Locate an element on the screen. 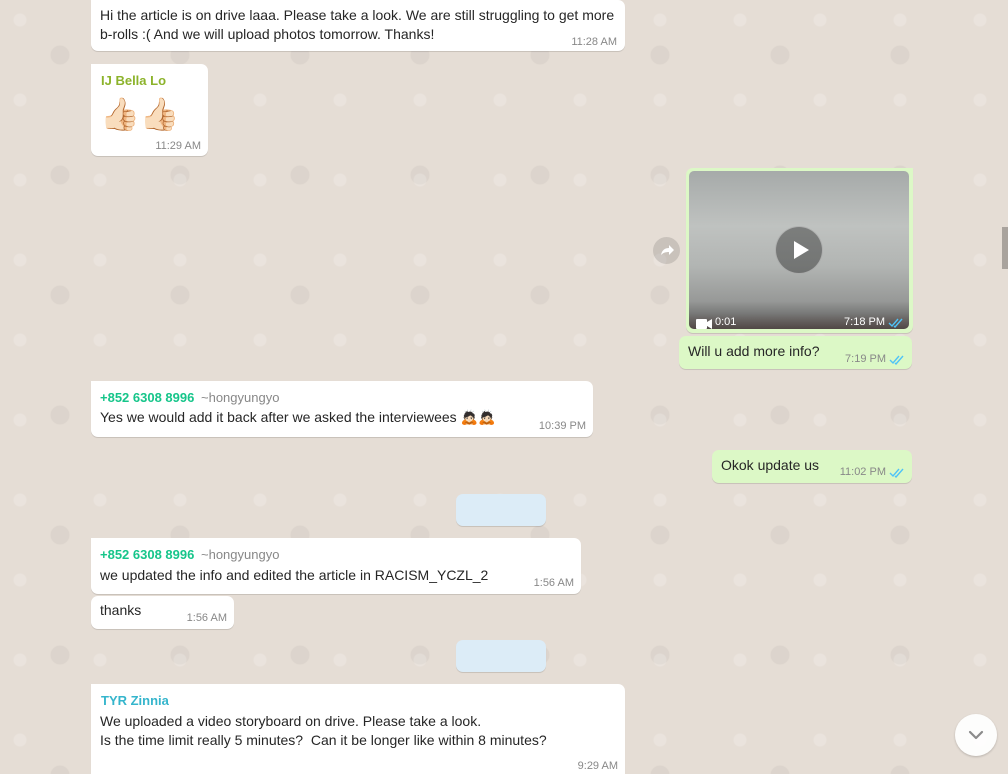  message-text: Will u add more info? is located at coordinates (754, 351).